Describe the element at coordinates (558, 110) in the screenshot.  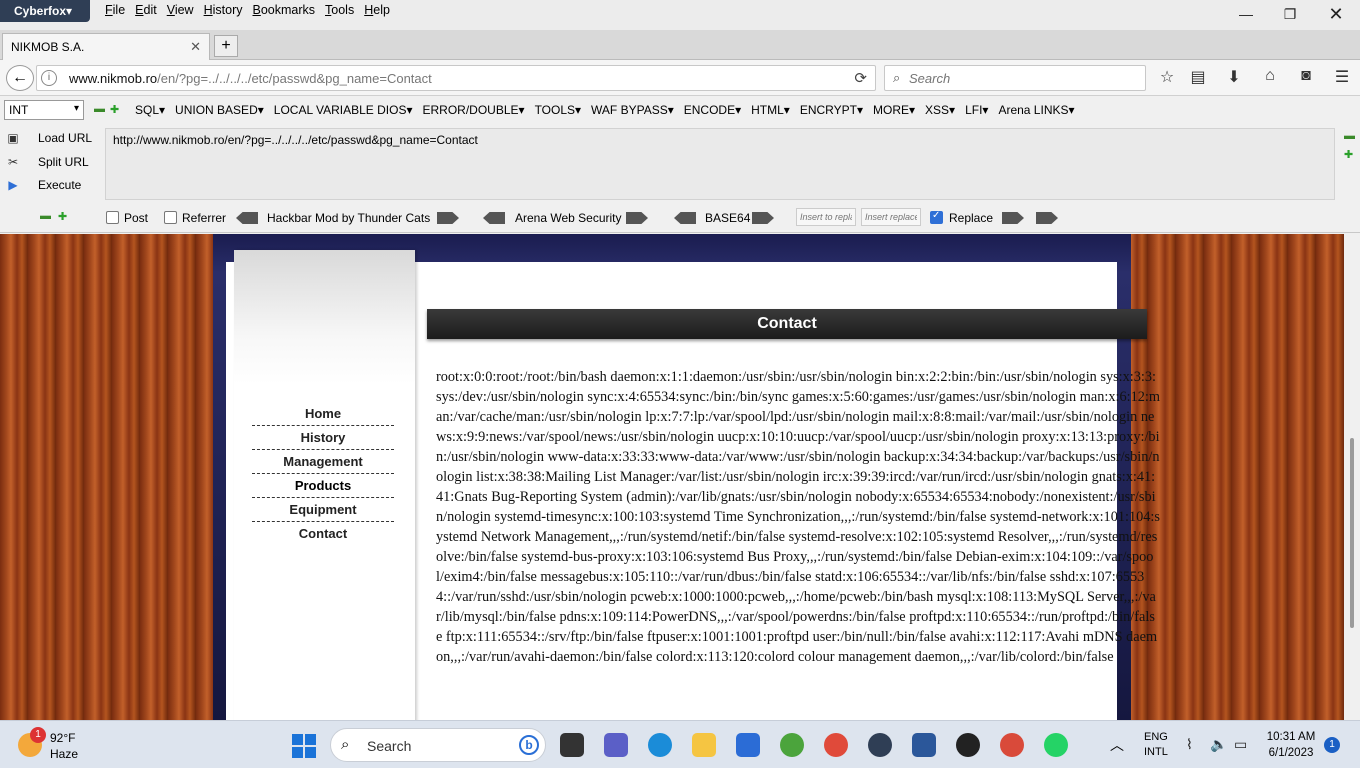
I see `menu-tools-hb: TOOLS▾` at that location.